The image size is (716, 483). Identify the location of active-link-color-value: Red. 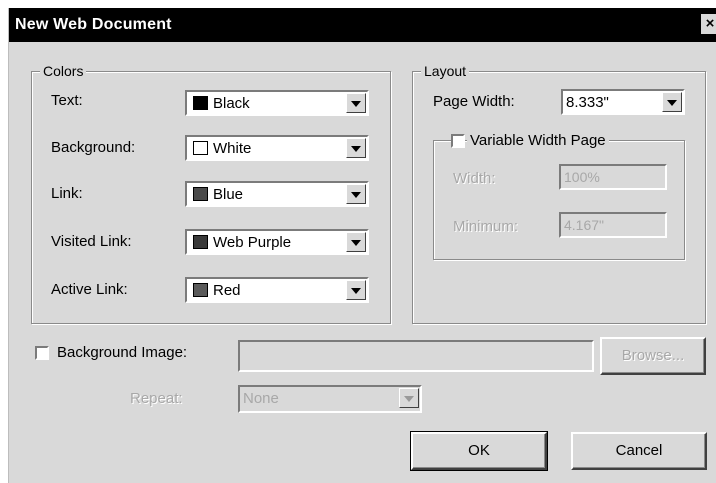
(227, 290).